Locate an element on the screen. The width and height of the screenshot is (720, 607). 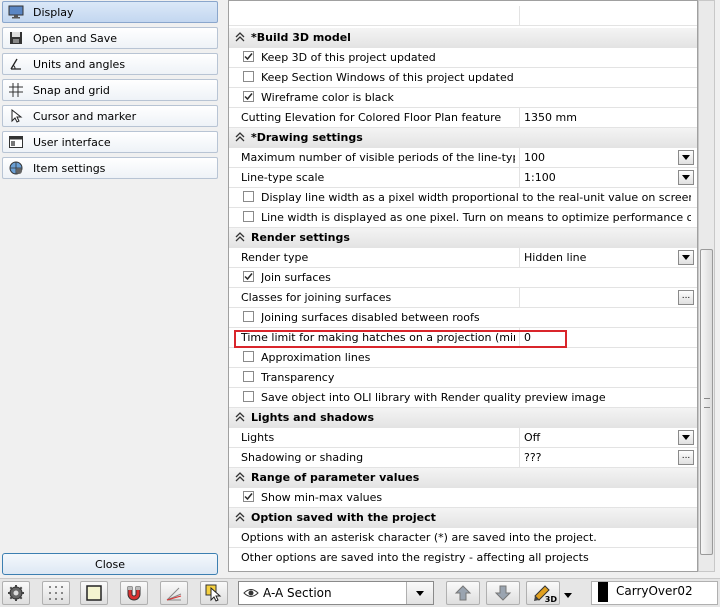
section-lights-and-shadows: Lights and shadows is located at coordinates (463, 418).